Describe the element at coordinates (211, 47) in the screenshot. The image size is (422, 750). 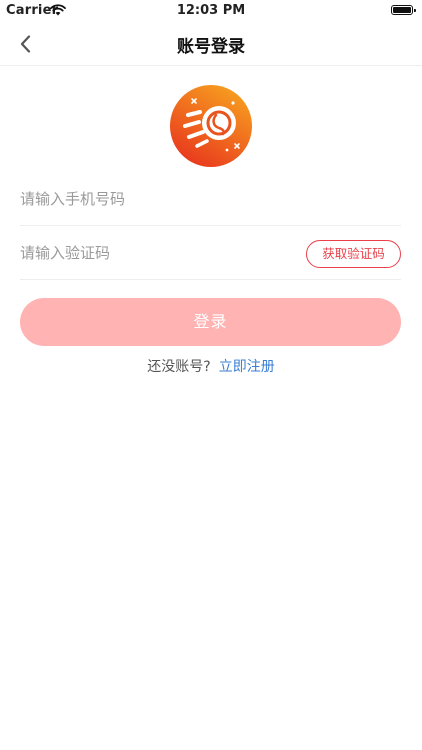
I see `page-title: 账号登录` at that location.